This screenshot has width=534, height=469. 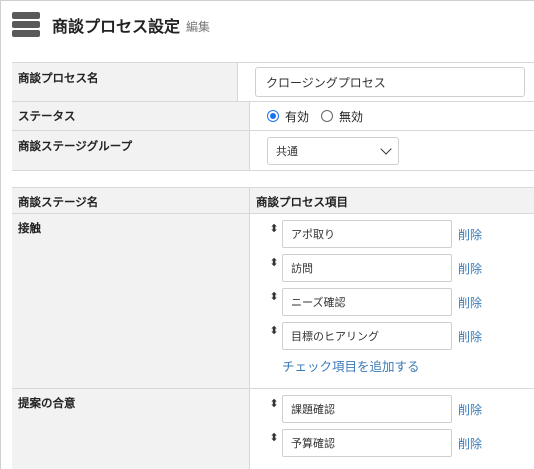 I want to click on stage-group-value: 共通, so click(x=287, y=151).